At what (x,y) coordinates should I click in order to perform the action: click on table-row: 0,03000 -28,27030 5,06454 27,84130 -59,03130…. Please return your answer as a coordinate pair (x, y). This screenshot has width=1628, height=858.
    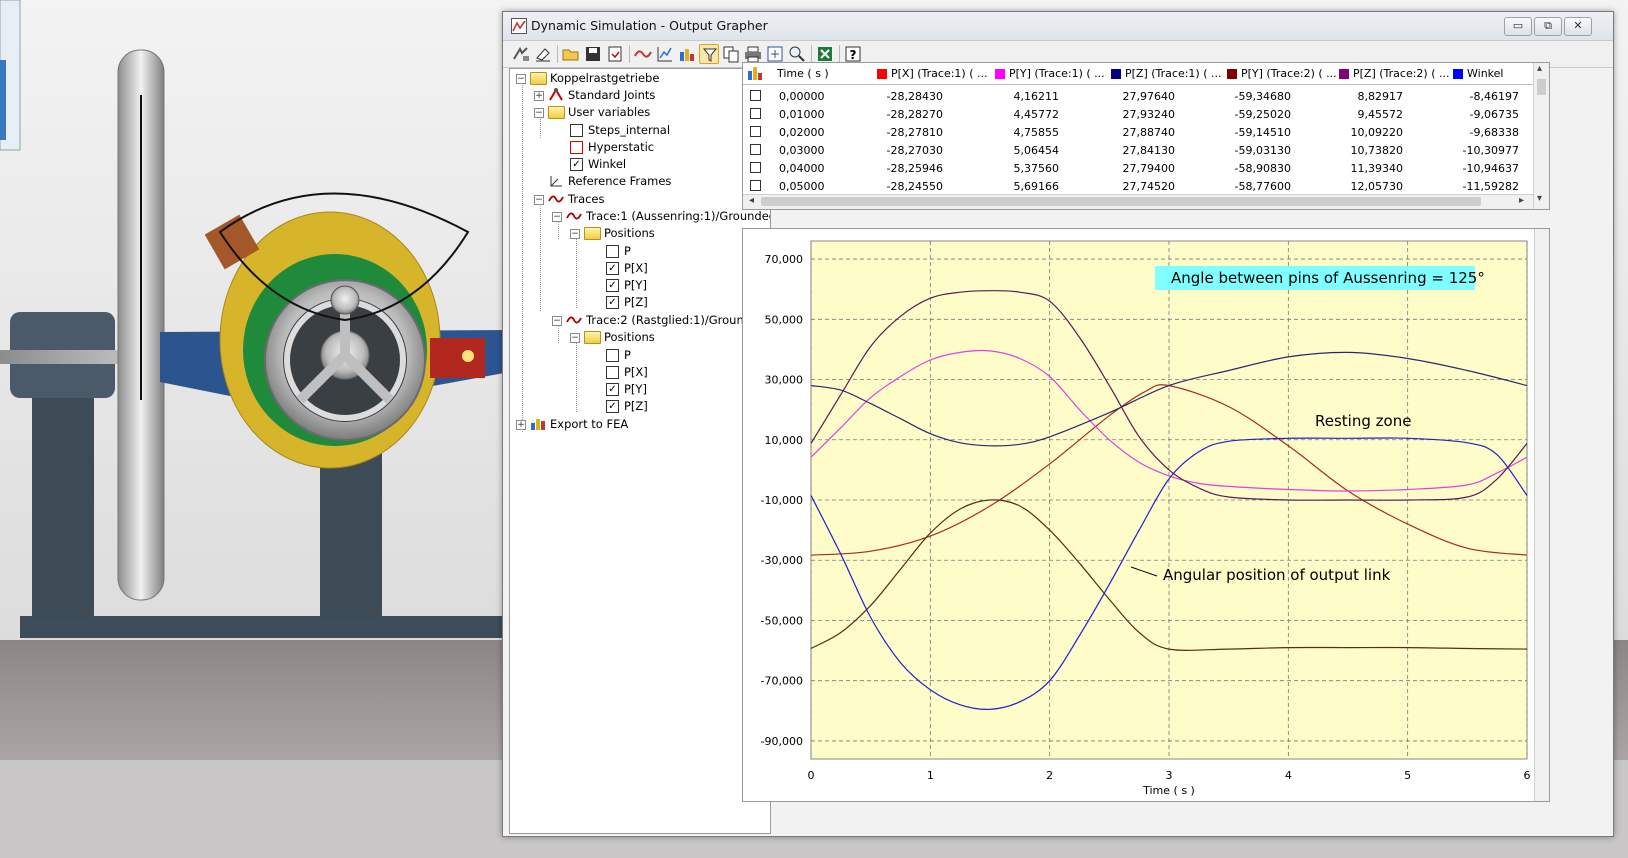
    Looking at the image, I should click on (1138, 150).